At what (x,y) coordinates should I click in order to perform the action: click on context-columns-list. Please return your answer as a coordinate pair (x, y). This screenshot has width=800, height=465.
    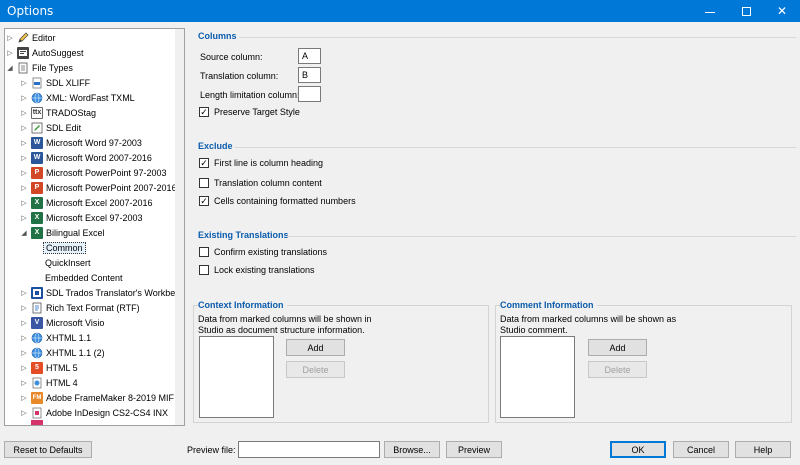
    Looking at the image, I should click on (236, 377).